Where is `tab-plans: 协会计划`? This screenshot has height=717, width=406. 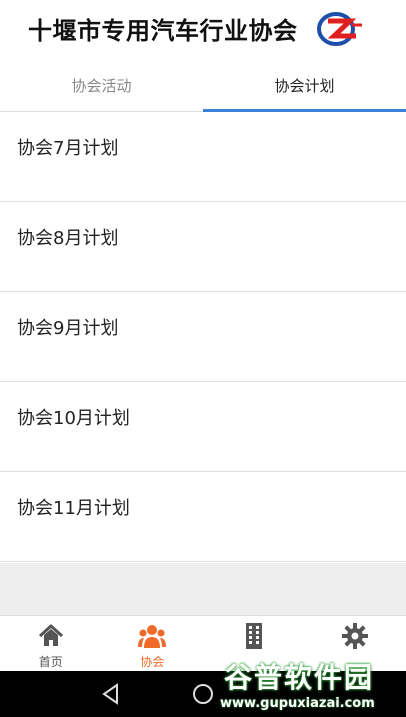 tab-plans: 协会计划 is located at coordinates (304, 86).